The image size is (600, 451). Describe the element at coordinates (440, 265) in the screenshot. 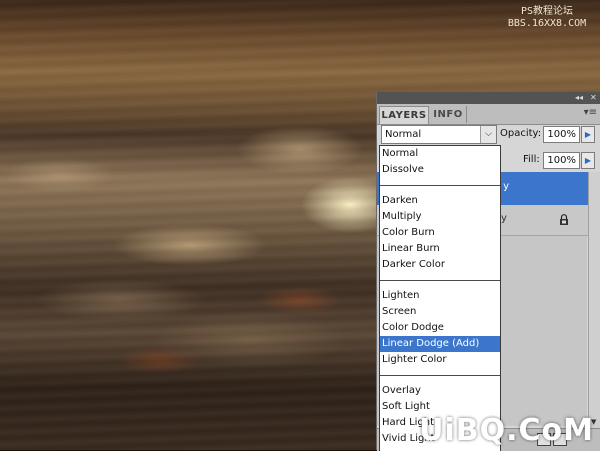

I see `blend-option: Darker Color` at that location.